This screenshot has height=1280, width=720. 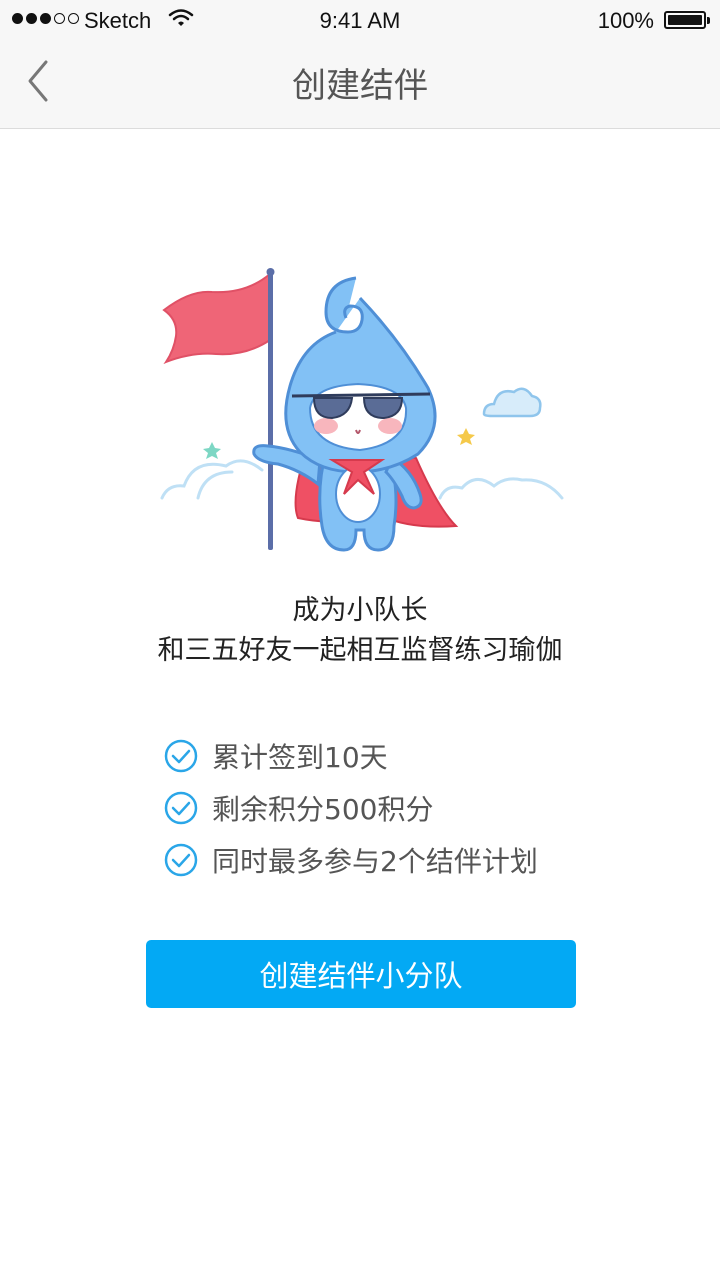 I want to click on cloud-right-illustration, so click(x=501, y=488).